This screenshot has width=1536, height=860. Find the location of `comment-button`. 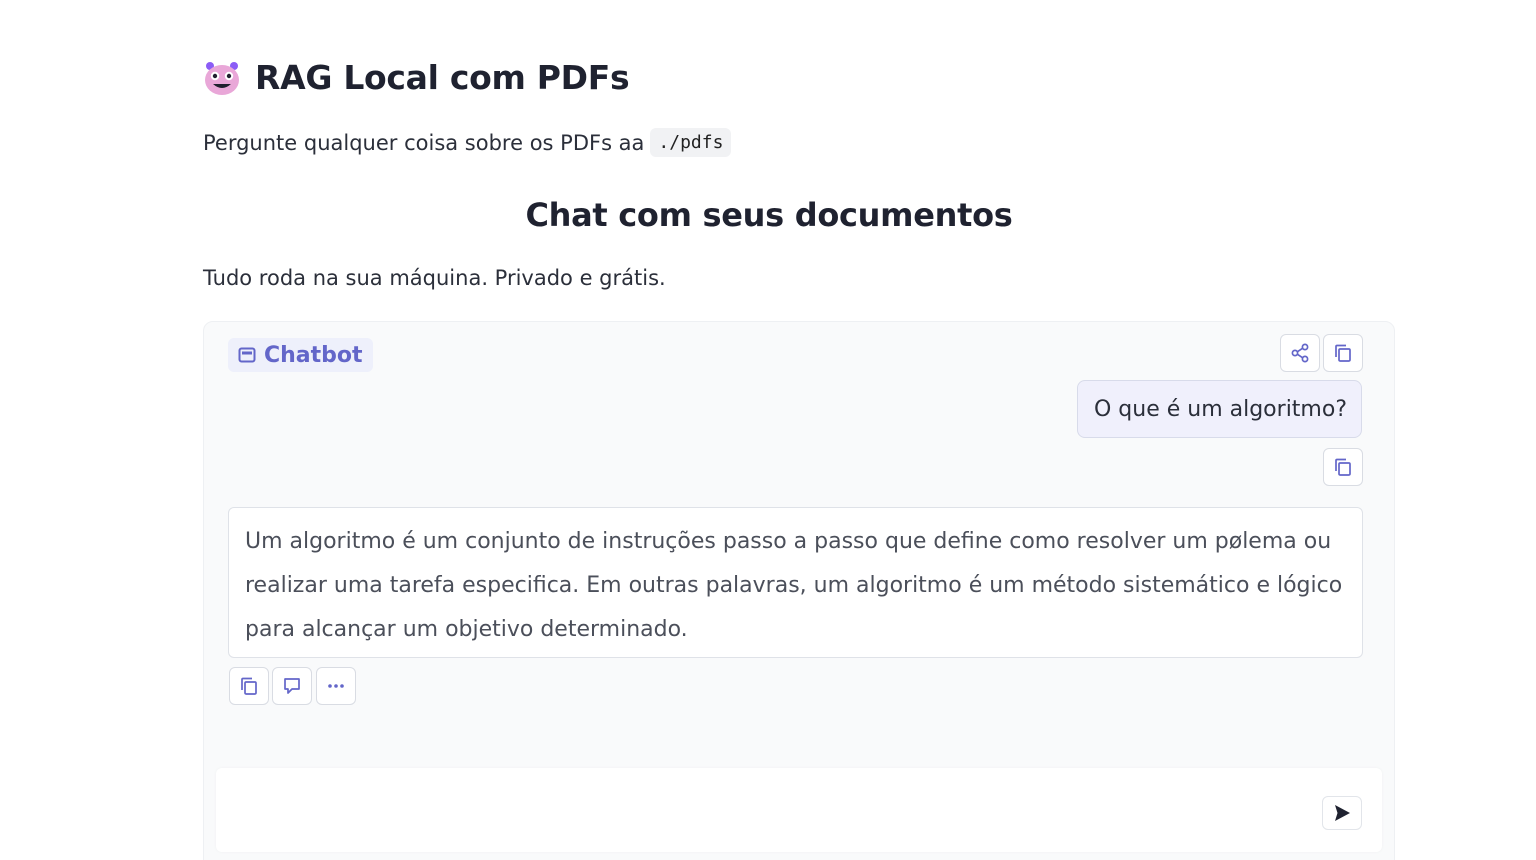

comment-button is located at coordinates (292, 686).